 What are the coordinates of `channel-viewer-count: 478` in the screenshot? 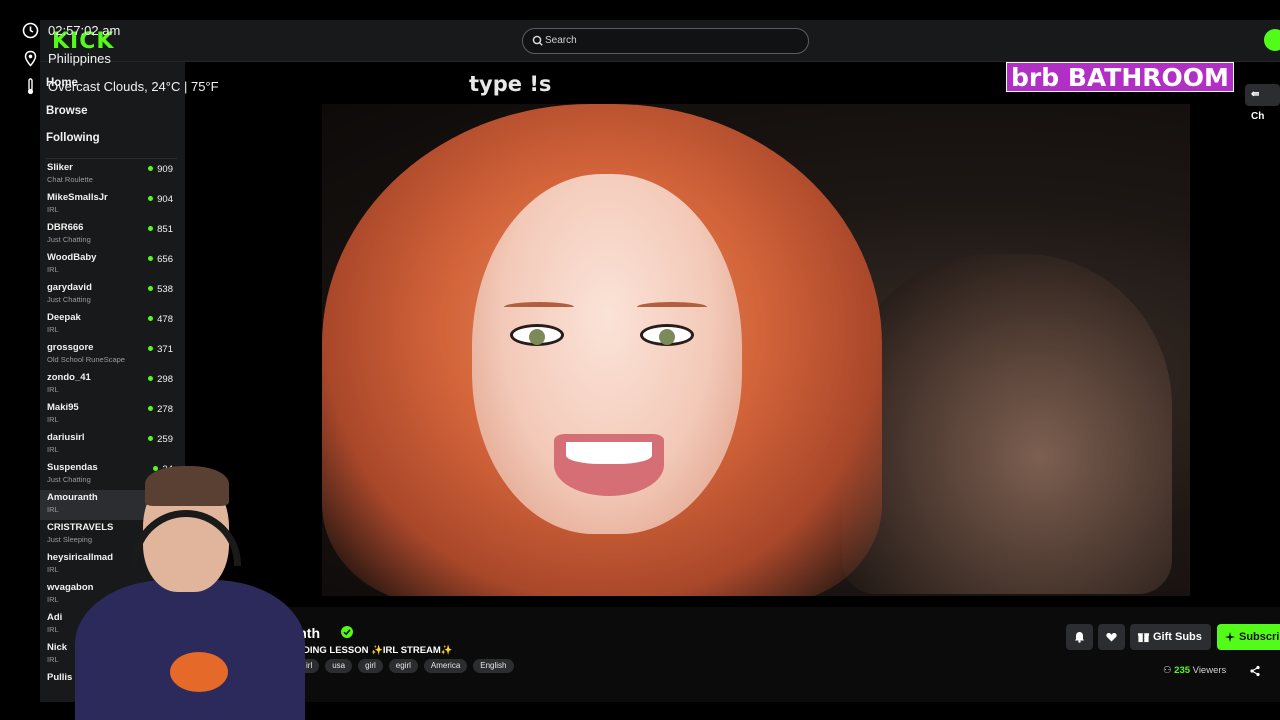 It's located at (160, 319).